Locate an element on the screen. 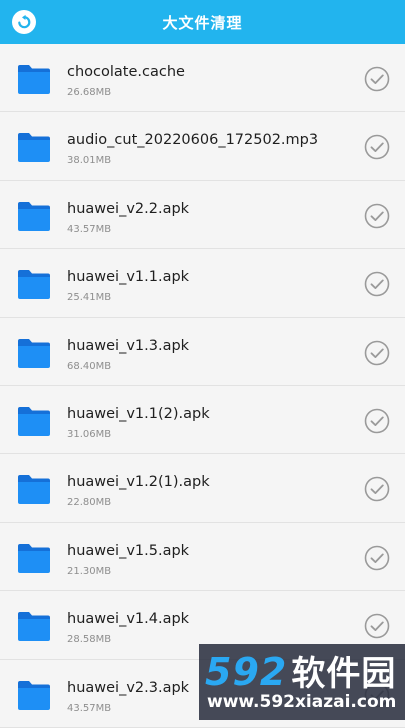  file-row: chocolate.cache 26.68MB is located at coordinates (202, 78).